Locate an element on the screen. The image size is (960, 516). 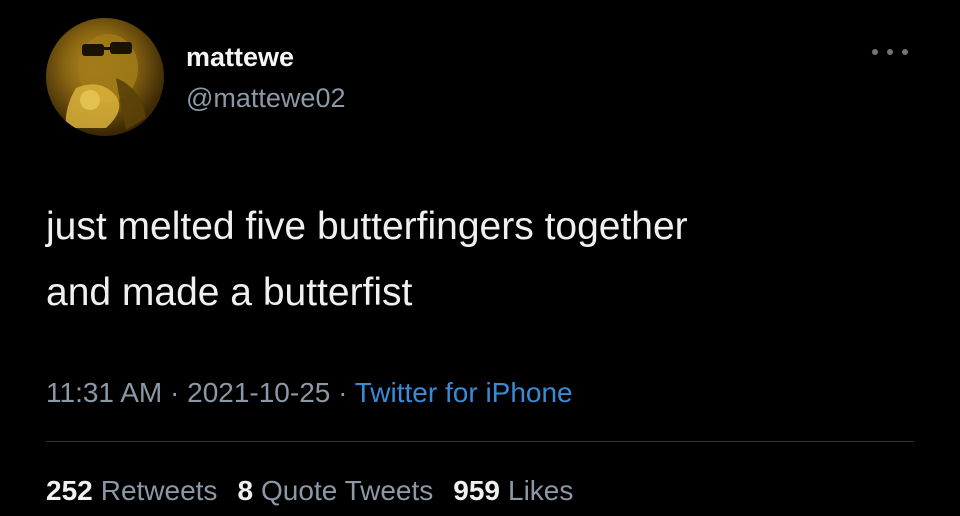
avatar-image is located at coordinates (105, 82).